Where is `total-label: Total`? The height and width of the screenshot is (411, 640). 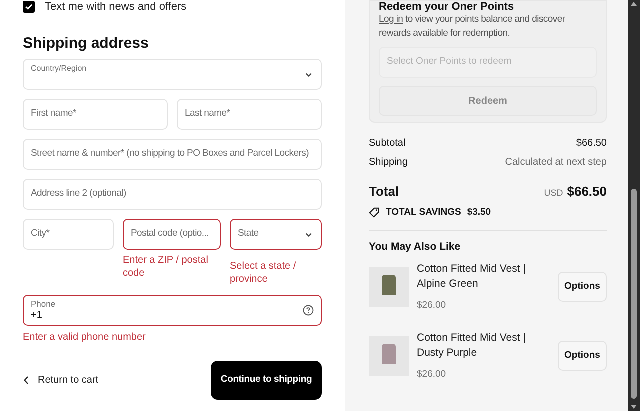
total-label: Total is located at coordinates (384, 192).